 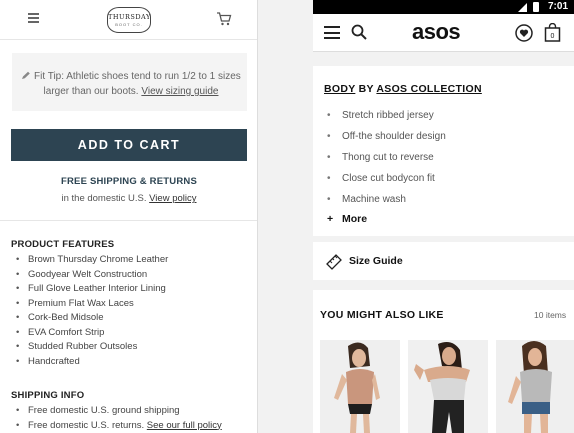 I want to click on shipping-info-item: Free domestic U.S. ground shipping, so click(x=119, y=411).